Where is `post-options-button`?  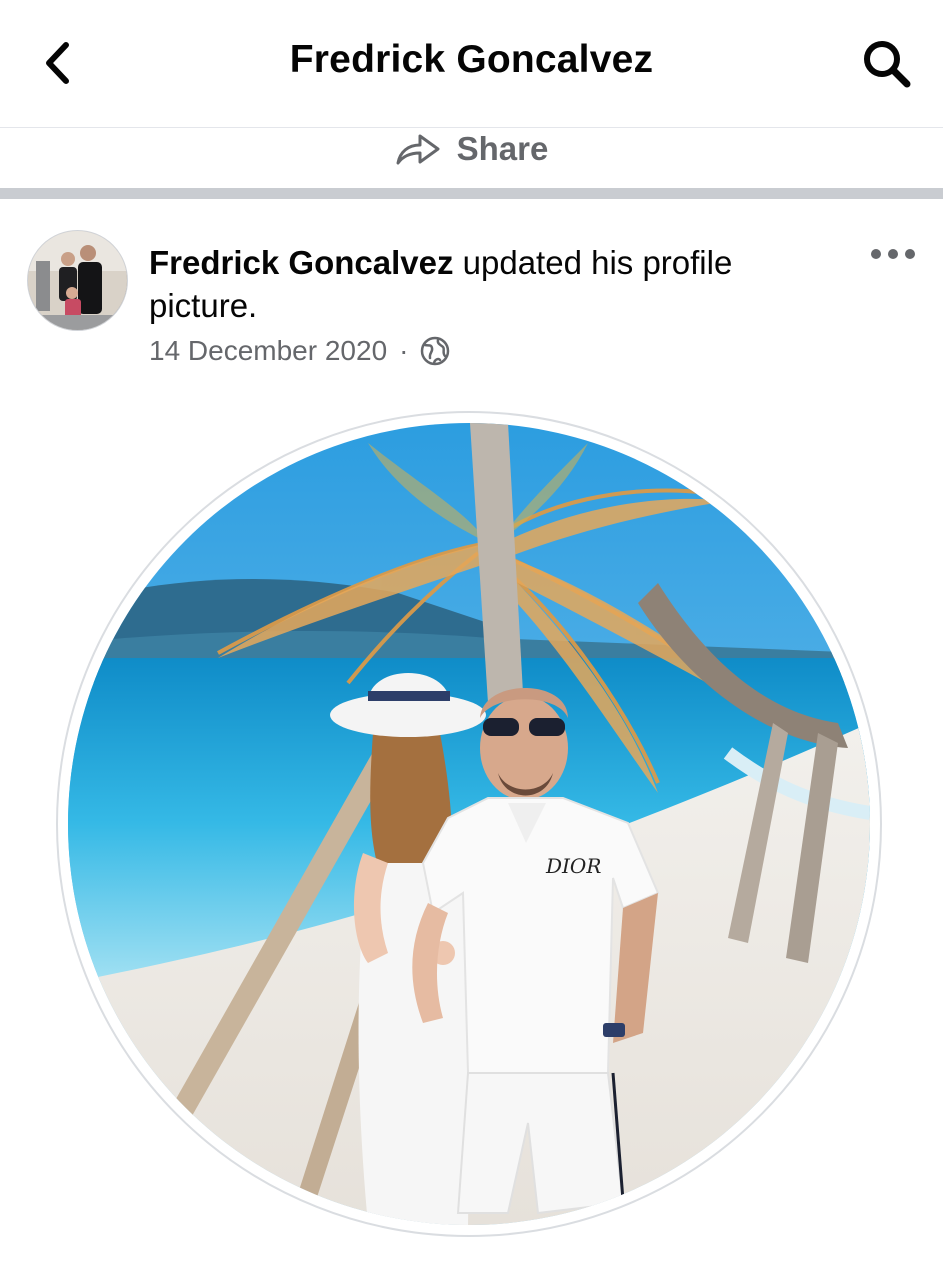 post-options-button is located at coordinates (893, 254).